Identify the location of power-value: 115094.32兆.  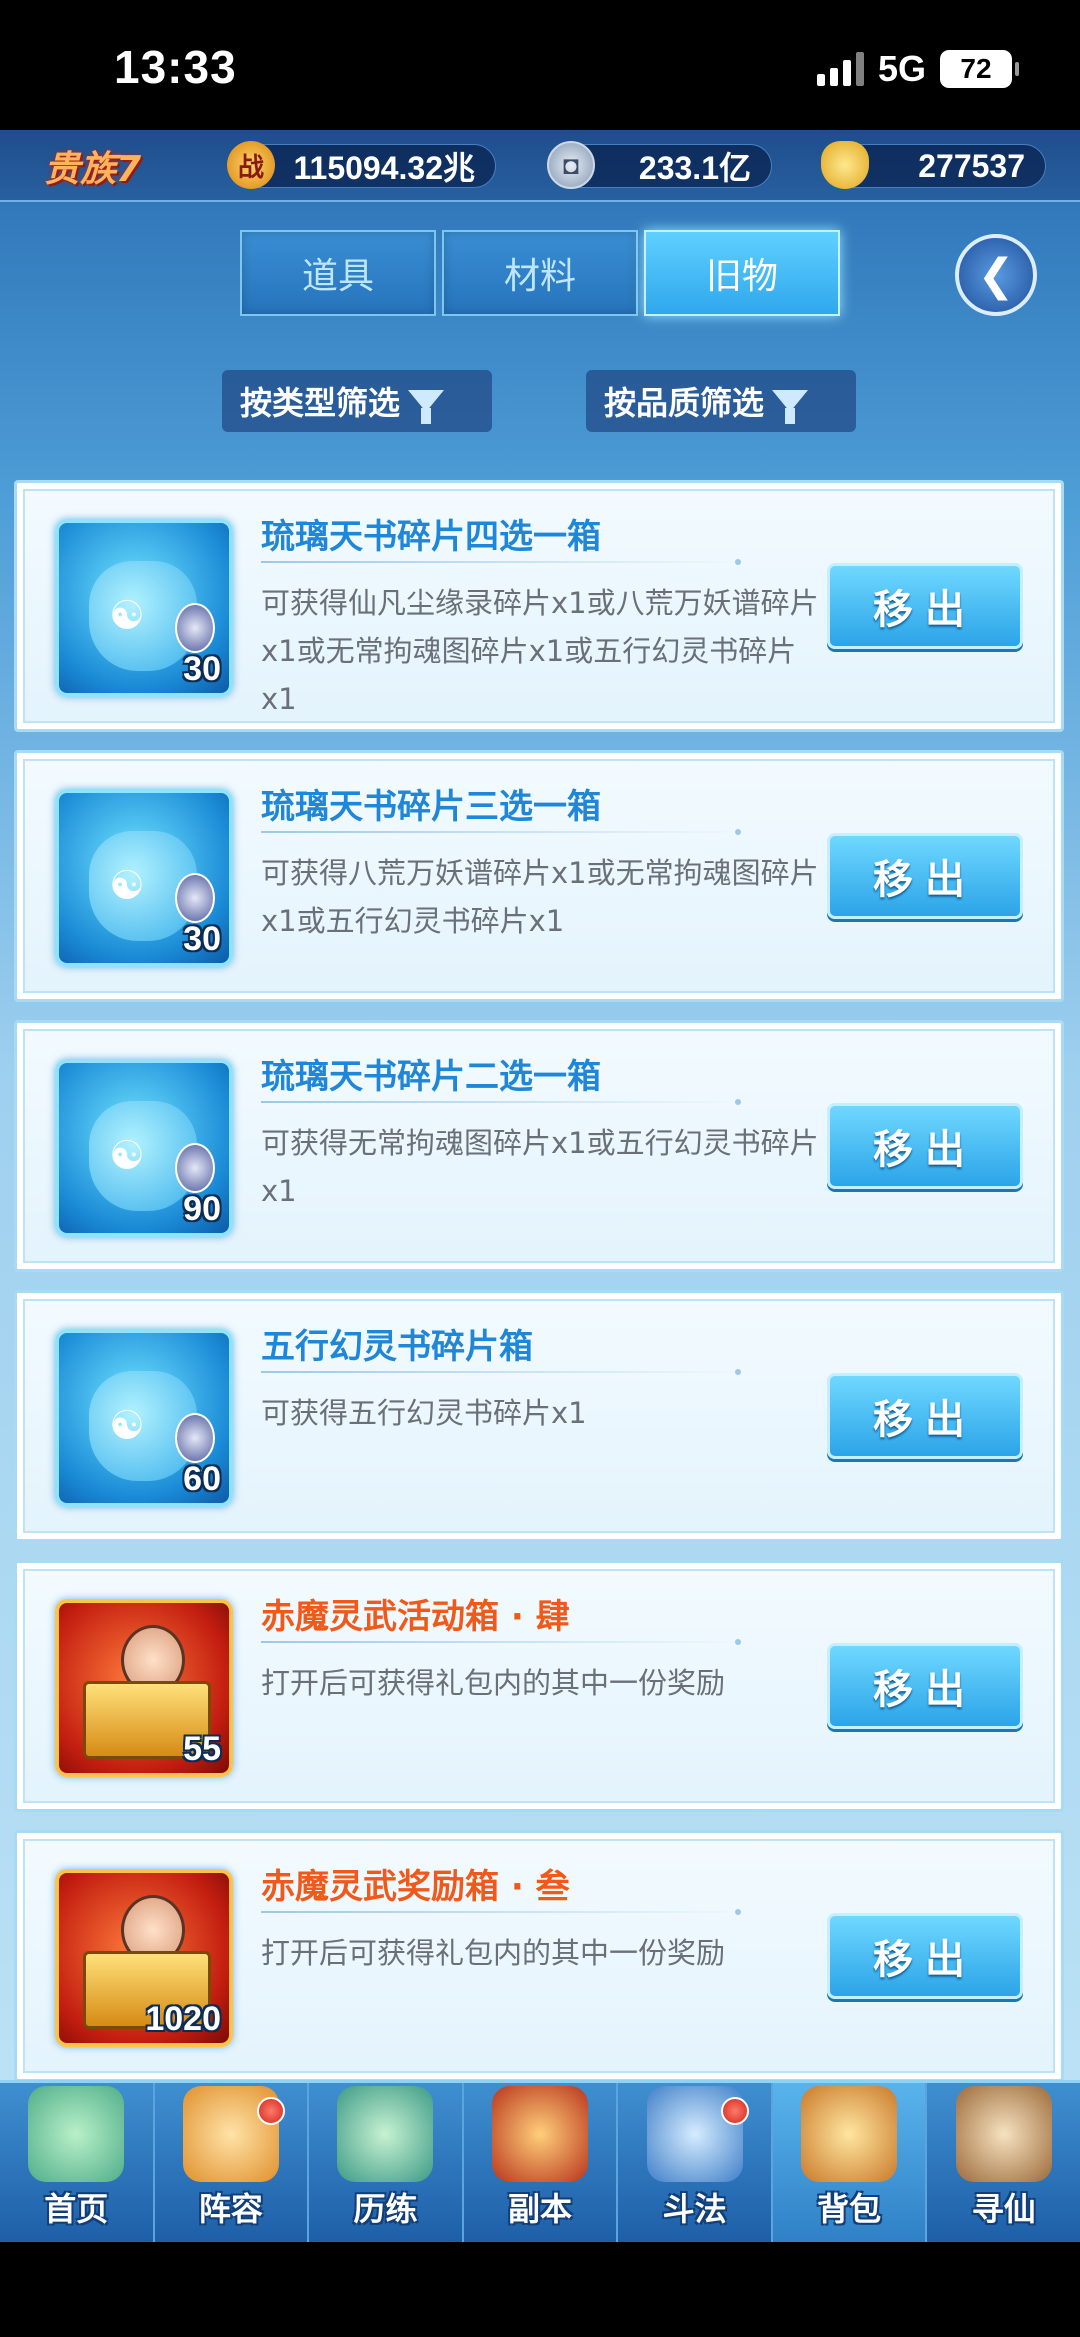
(384, 168).